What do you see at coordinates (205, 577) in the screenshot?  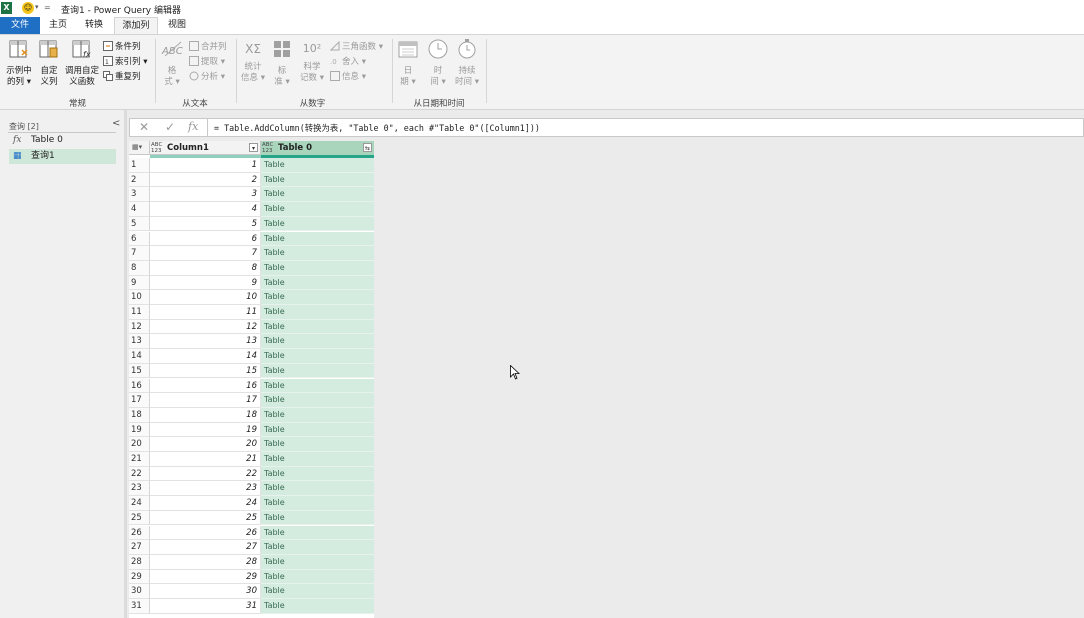 I see `cell-column1: 29` at bounding box center [205, 577].